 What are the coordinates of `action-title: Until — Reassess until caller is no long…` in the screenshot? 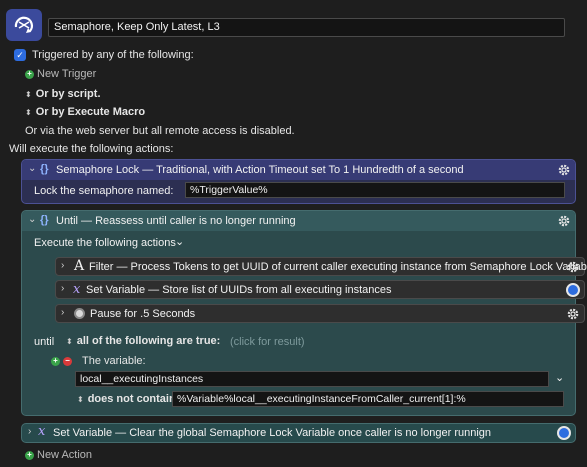 It's located at (176, 221).